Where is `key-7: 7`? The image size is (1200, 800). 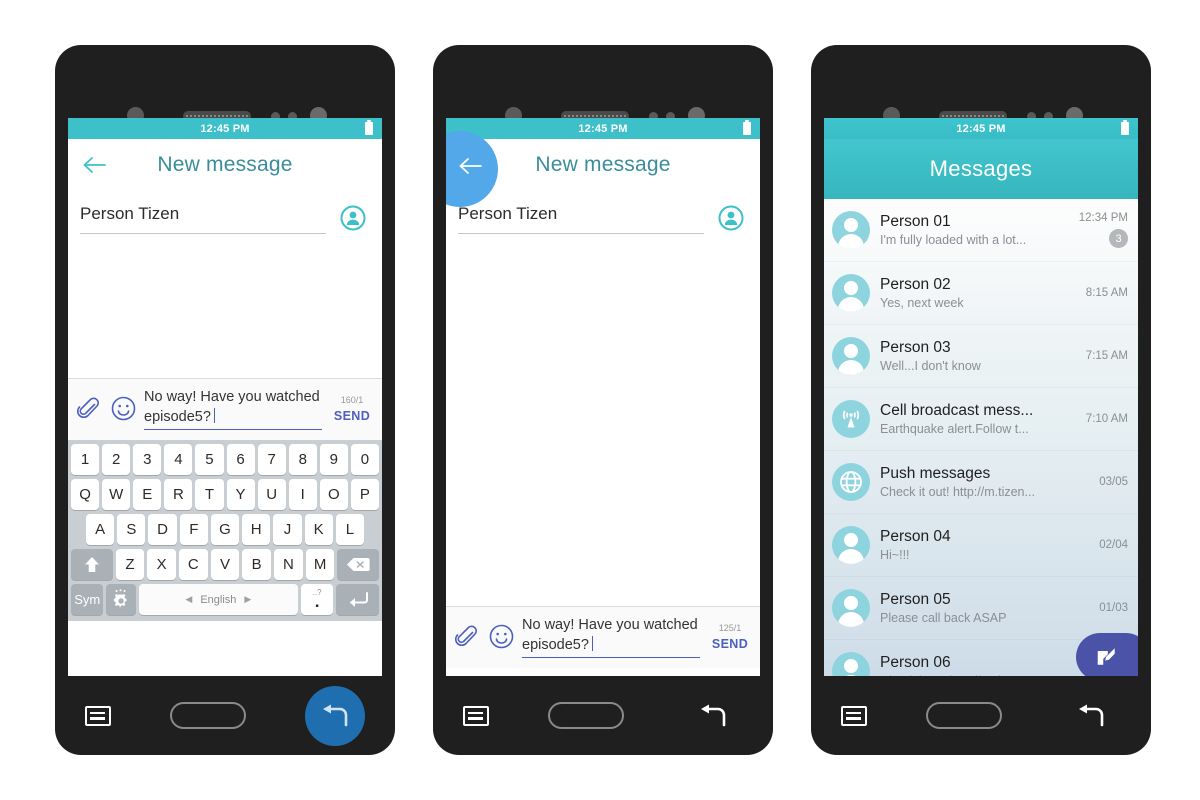
key-7: 7 is located at coordinates (271, 459).